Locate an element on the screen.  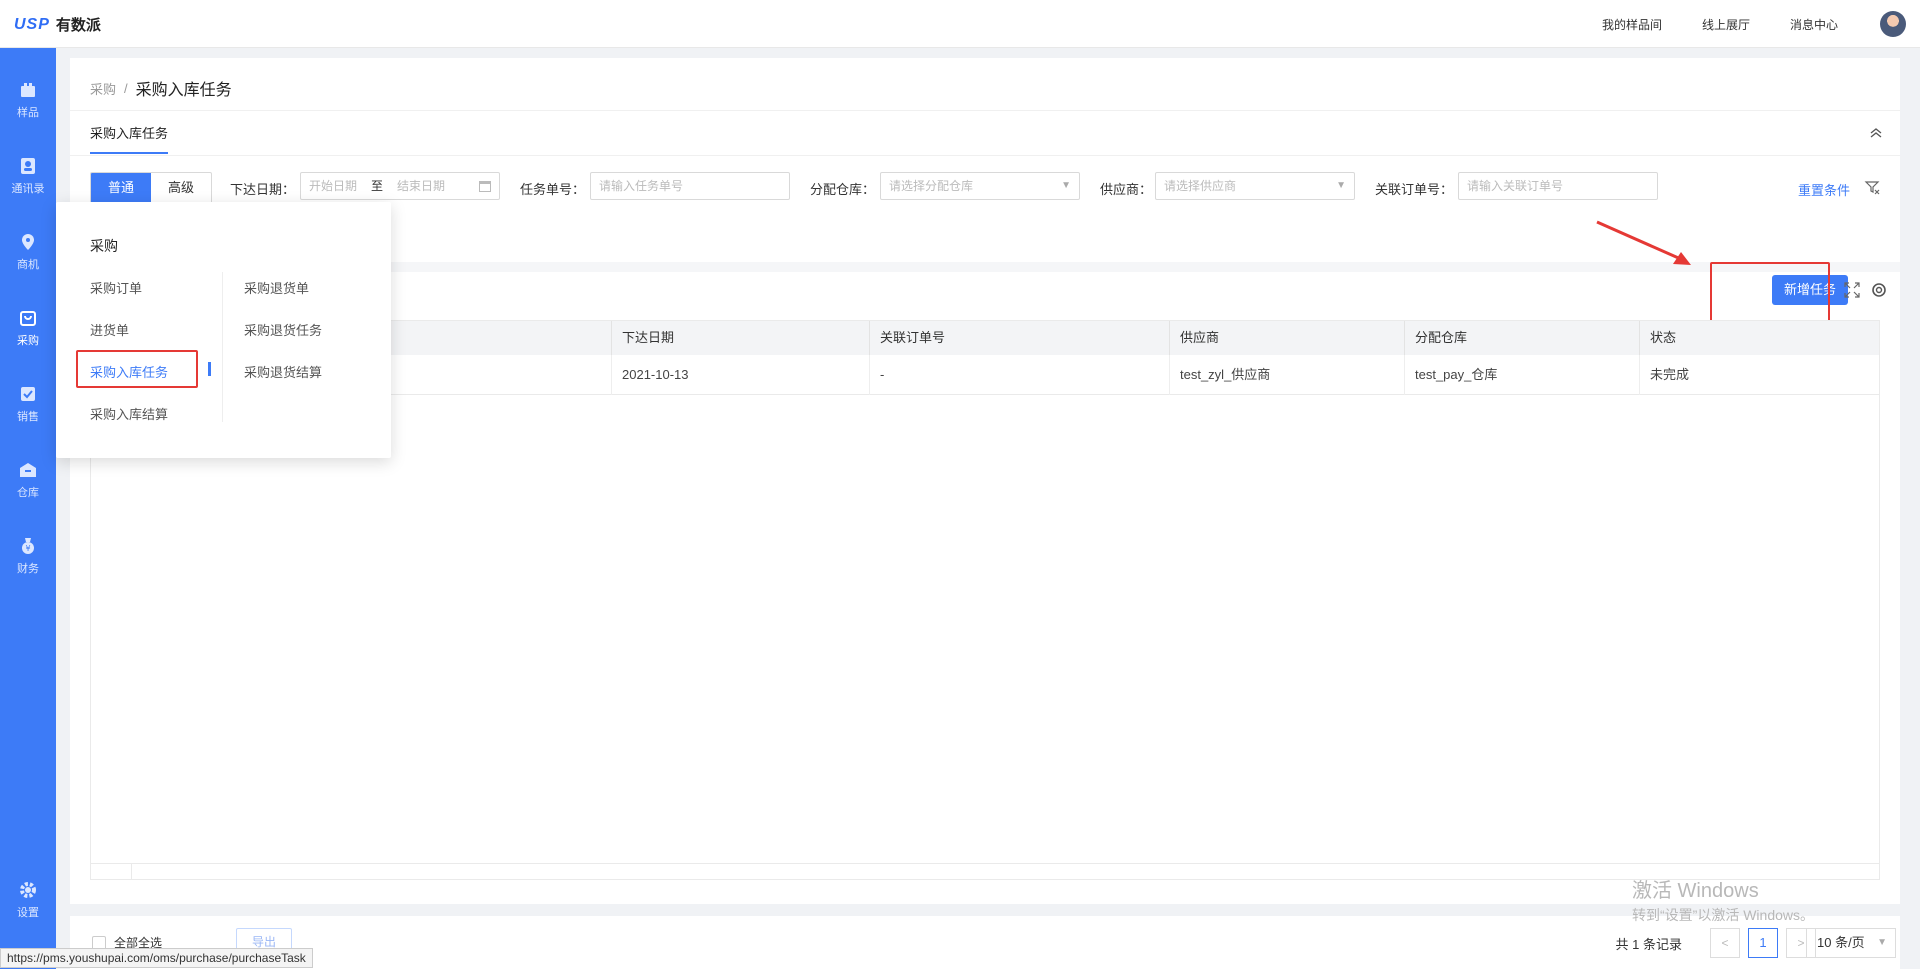
date-end-placeholder: 结束日期 is located at coordinates (421, 186).